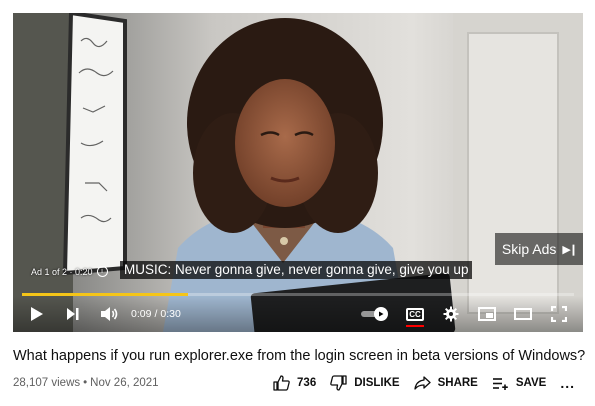 This screenshot has height=406, width=595. I want to click on next-button, so click(73, 314).